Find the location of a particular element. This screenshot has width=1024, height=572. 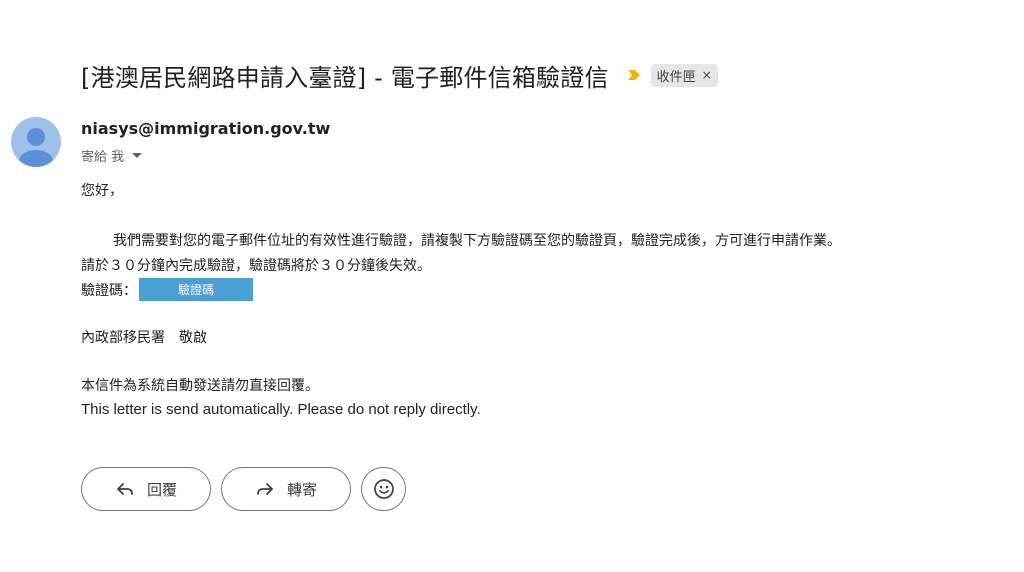

subject-row: [港澳居民網路申請入臺證] - 電子郵件信箱驗證信 收件匣 × is located at coordinates (399, 75).